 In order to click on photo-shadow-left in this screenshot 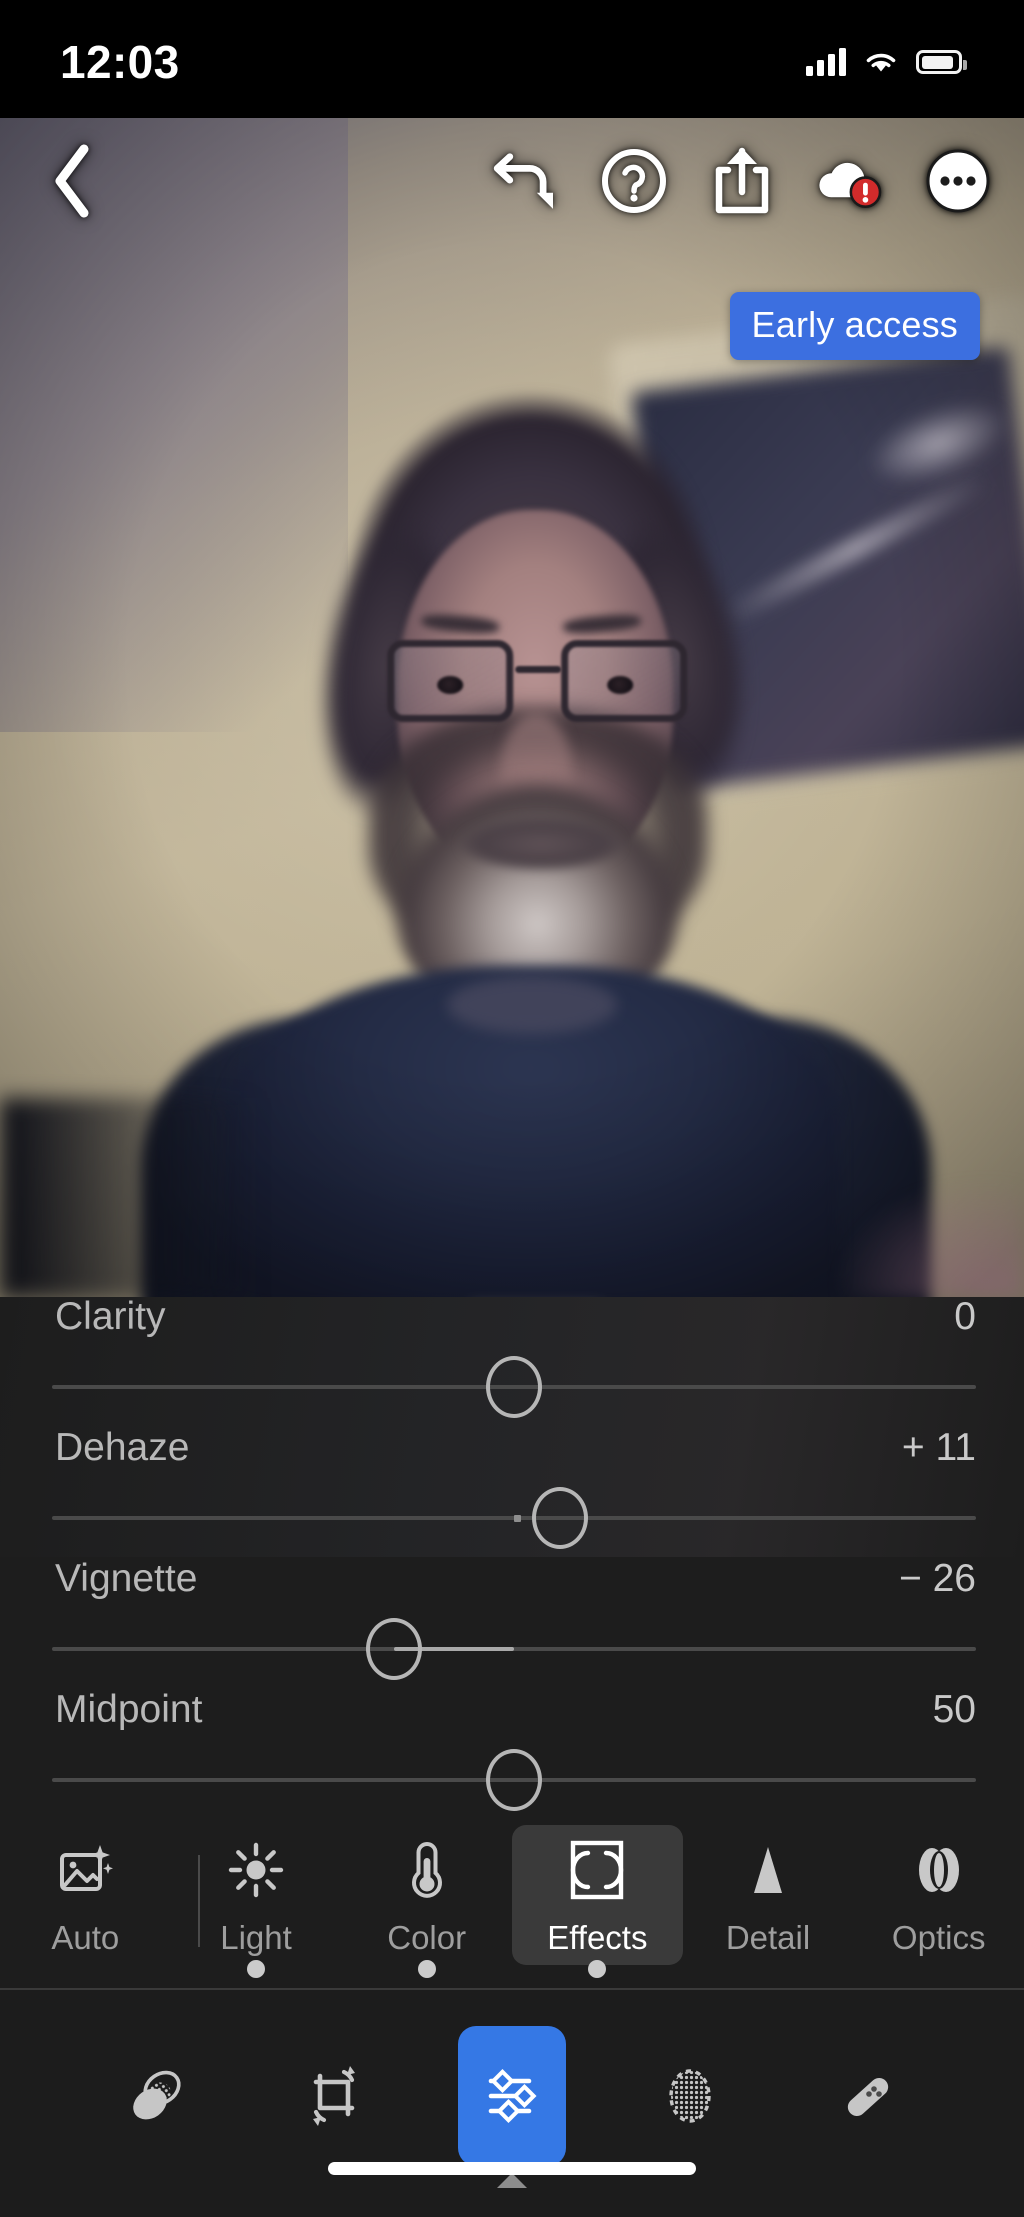, I will do `click(130, 1198)`.